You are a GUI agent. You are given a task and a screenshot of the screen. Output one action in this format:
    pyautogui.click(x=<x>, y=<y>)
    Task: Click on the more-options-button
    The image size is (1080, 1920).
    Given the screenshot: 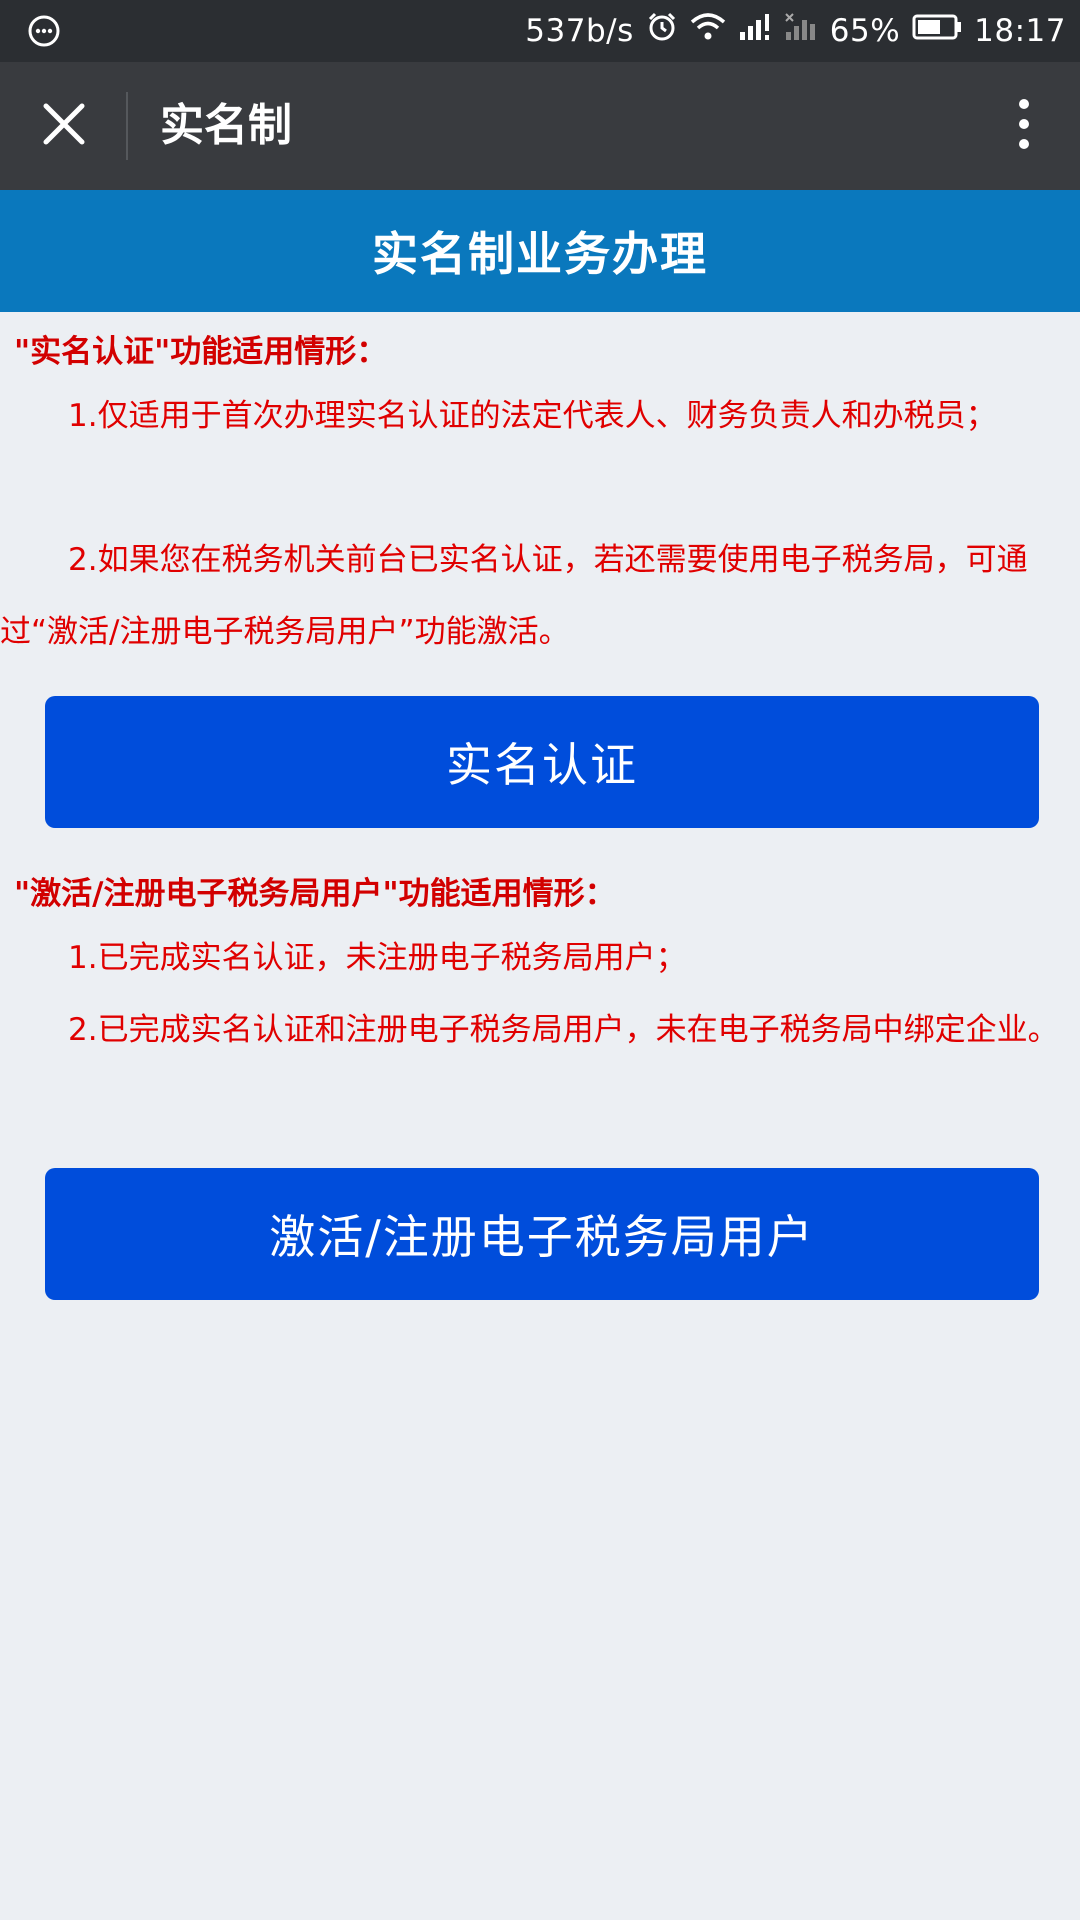 What is the action you would take?
    pyautogui.click(x=1024, y=126)
    